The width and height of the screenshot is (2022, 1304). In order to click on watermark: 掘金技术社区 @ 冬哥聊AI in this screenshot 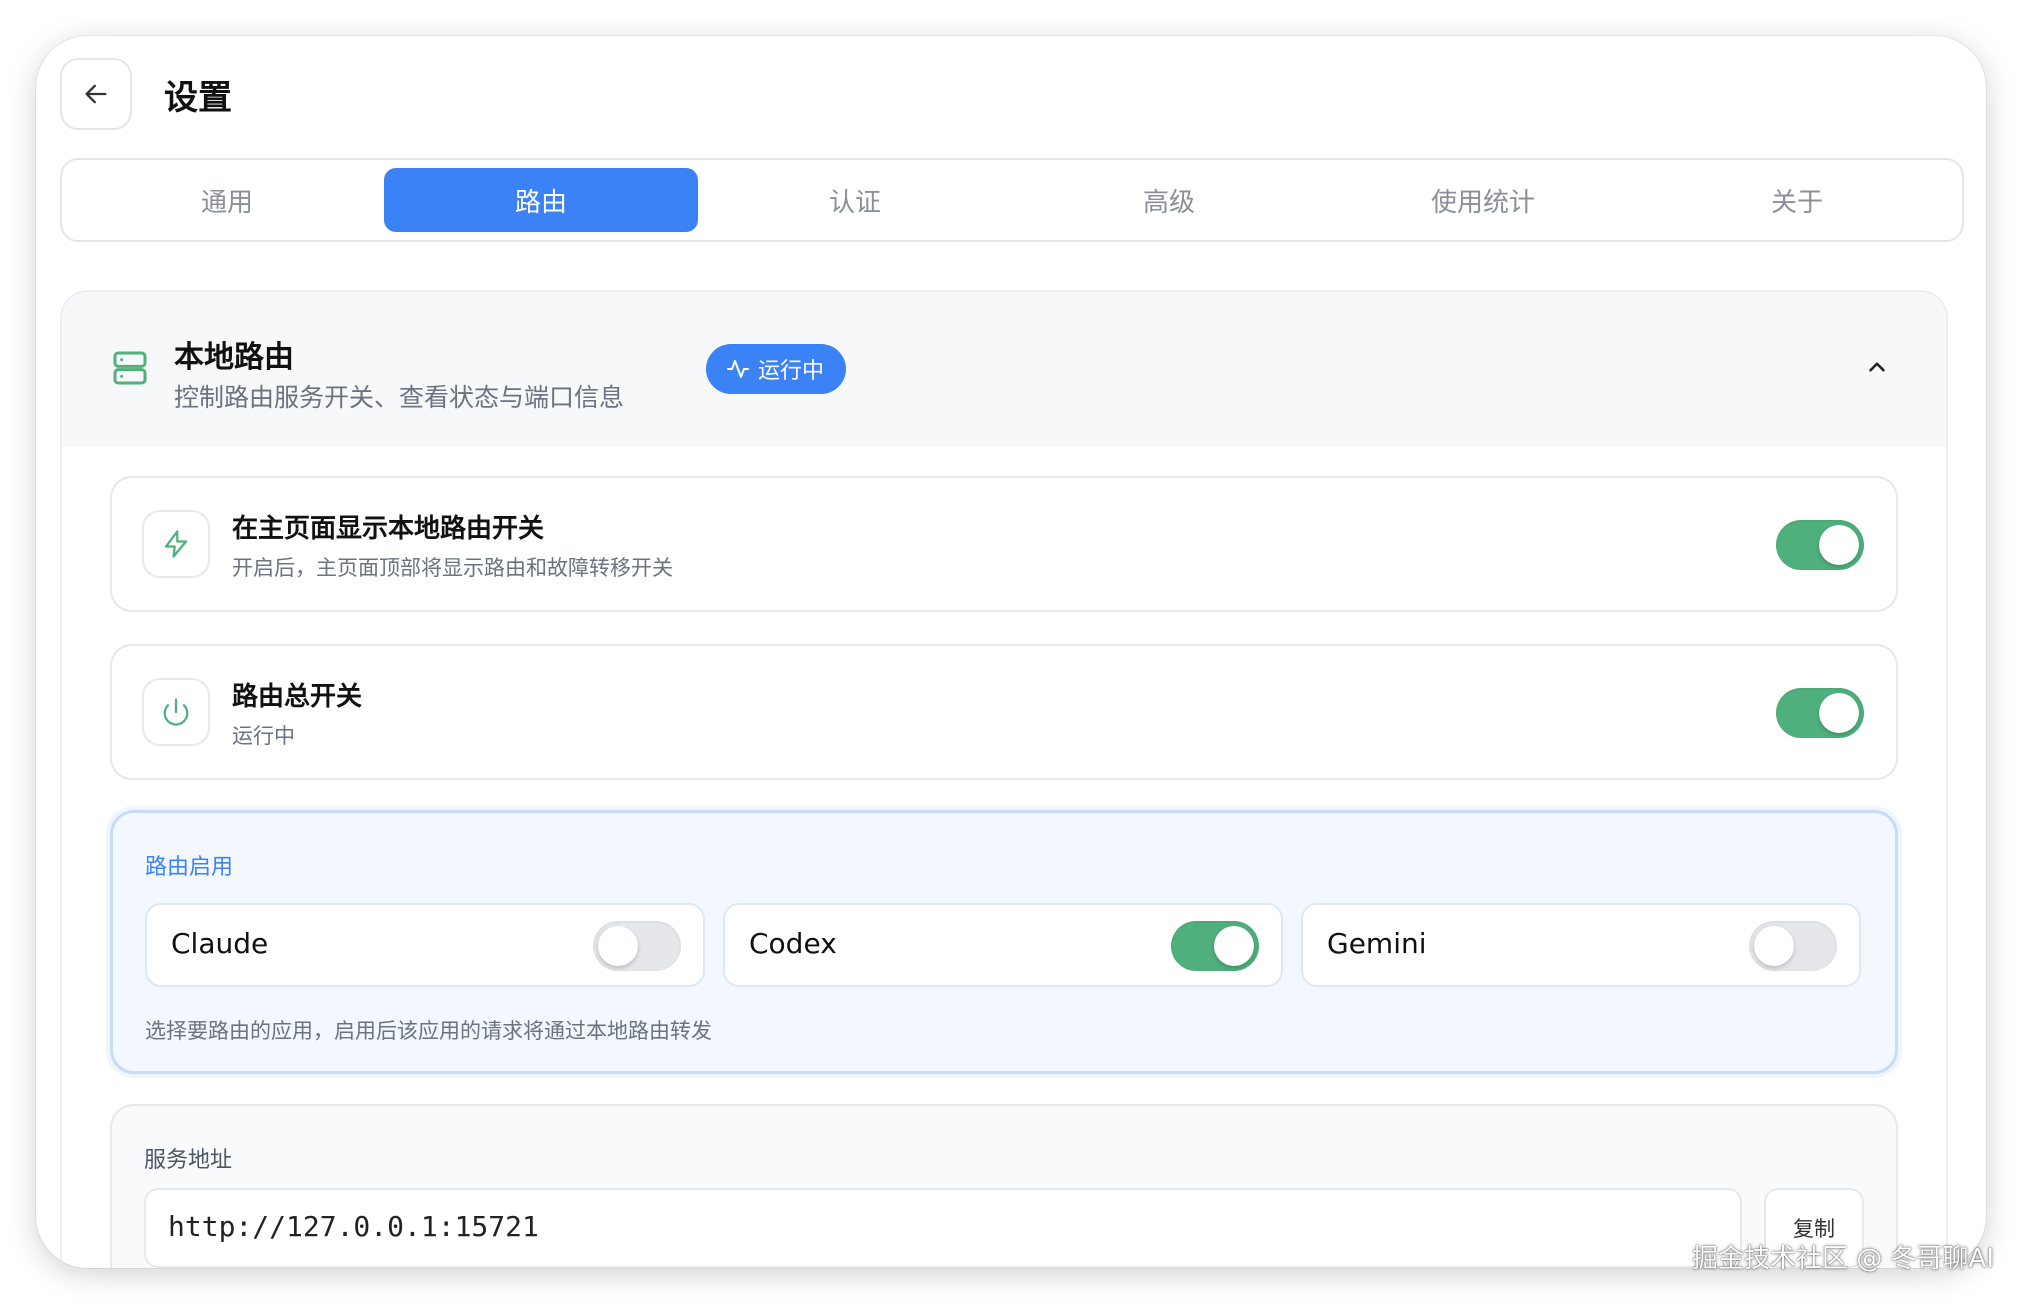, I will do `click(1843, 1259)`.